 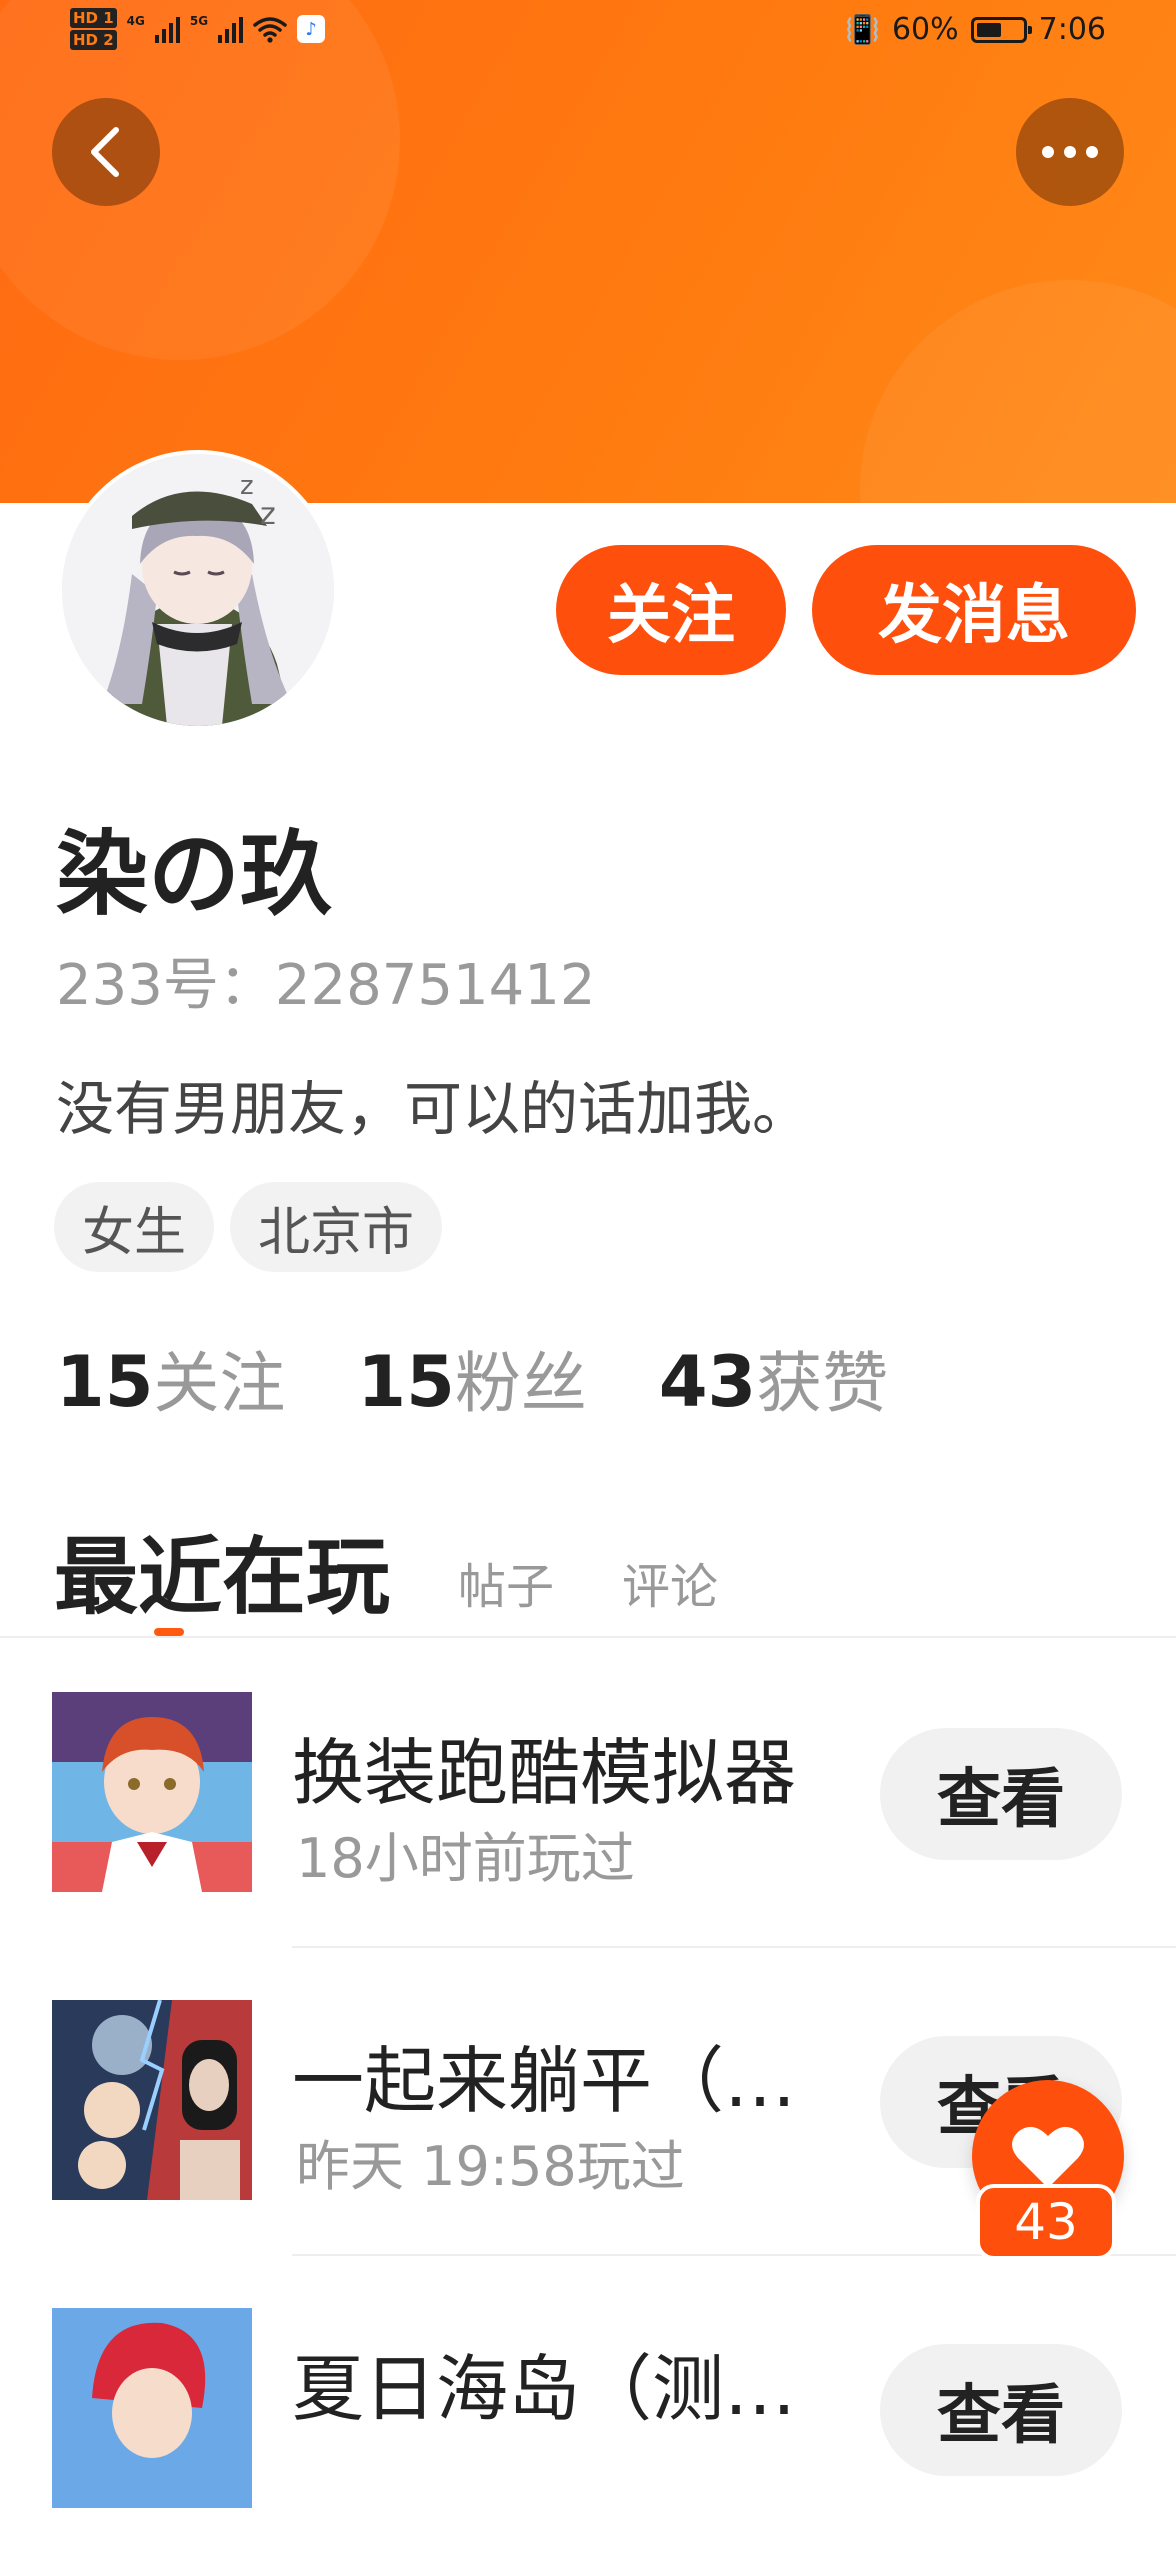 I want to click on follow-button: 关注, so click(x=671, y=610).